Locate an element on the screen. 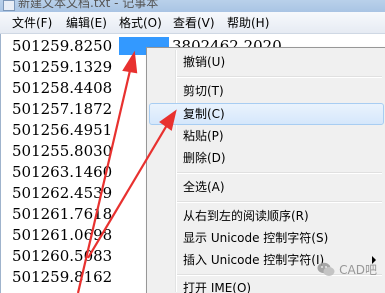 The image size is (385, 293). menu-item-label: 从右到左的阅读顺序(R) is located at coordinates (246, 216).